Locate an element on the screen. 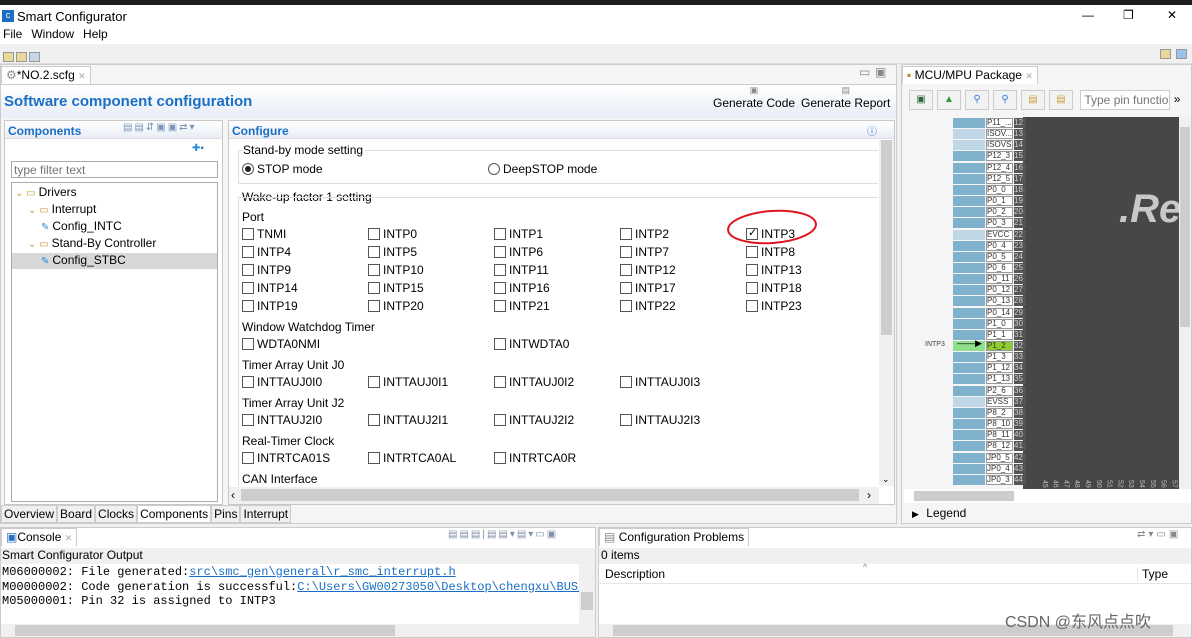  checkbox-intp6: INTP6 is located at coordinates (518, 252).